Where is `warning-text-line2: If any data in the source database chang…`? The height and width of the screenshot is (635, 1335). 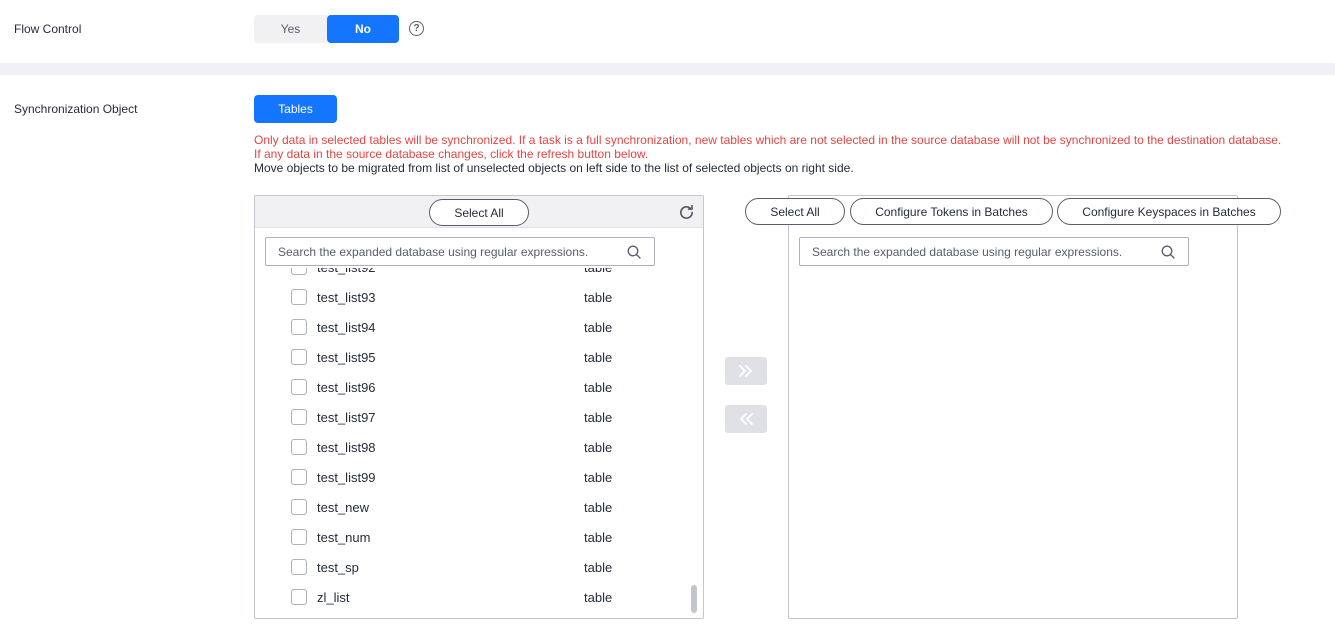 warning-text-line2: If any data in the source database chang… is located at coordinates (451, 154).